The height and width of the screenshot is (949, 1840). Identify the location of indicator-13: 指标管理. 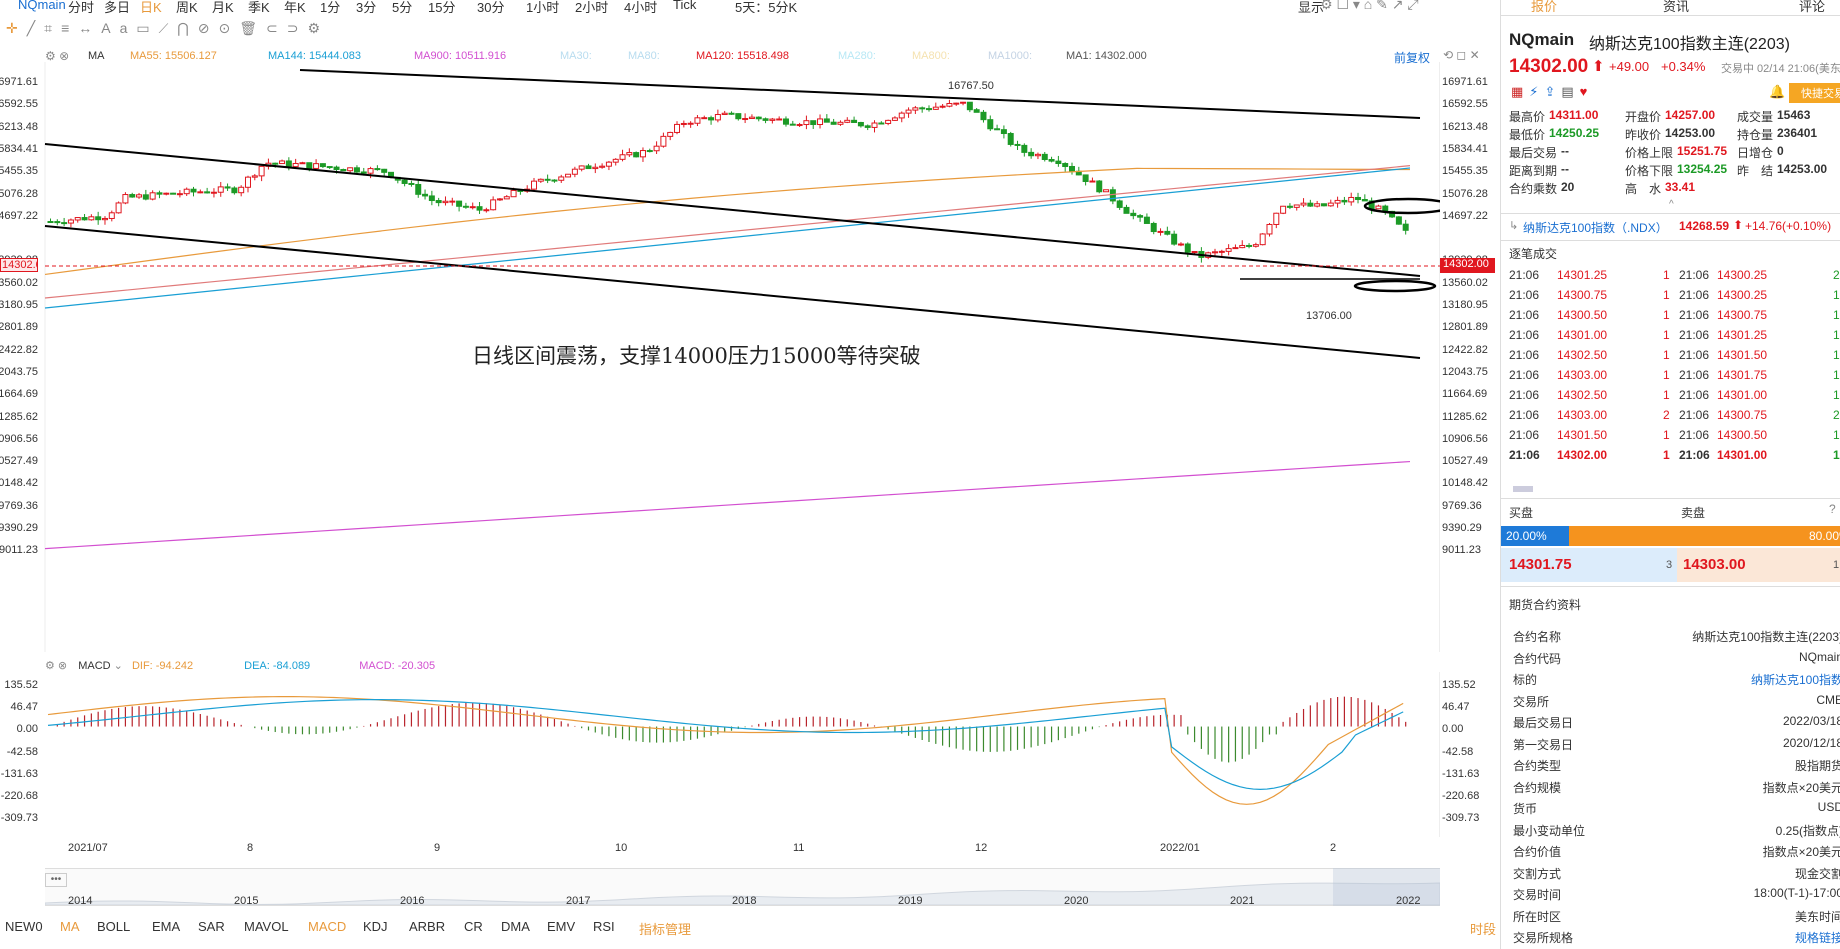
(665, 928).